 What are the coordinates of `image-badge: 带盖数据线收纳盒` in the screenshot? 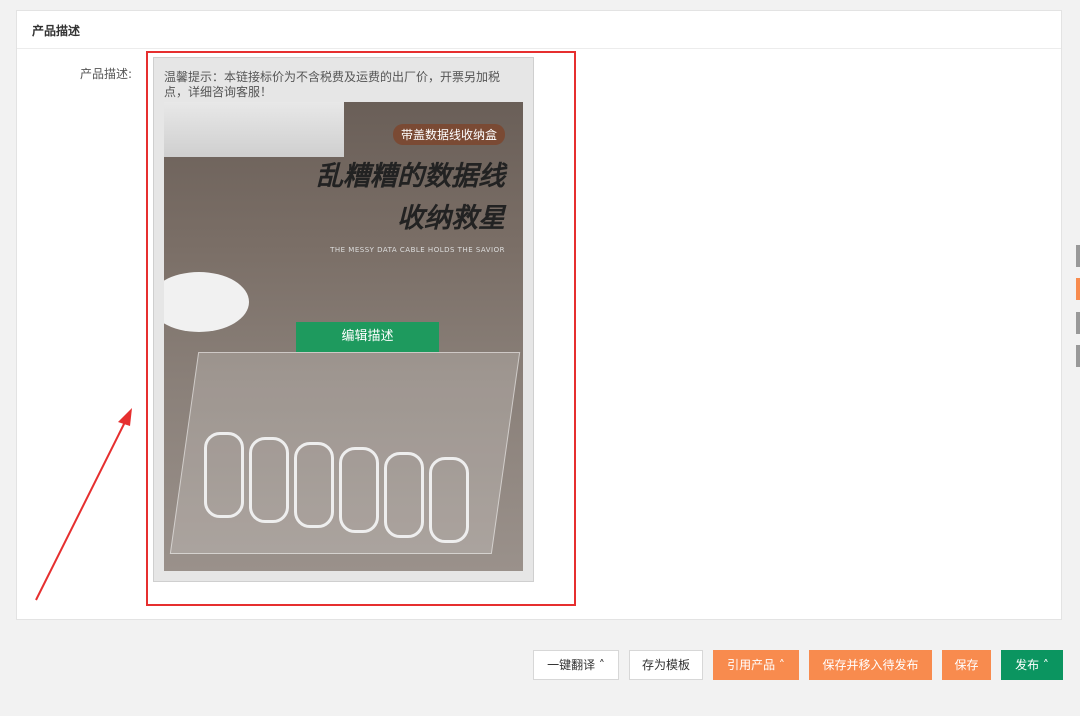 It's located at (448, 134).